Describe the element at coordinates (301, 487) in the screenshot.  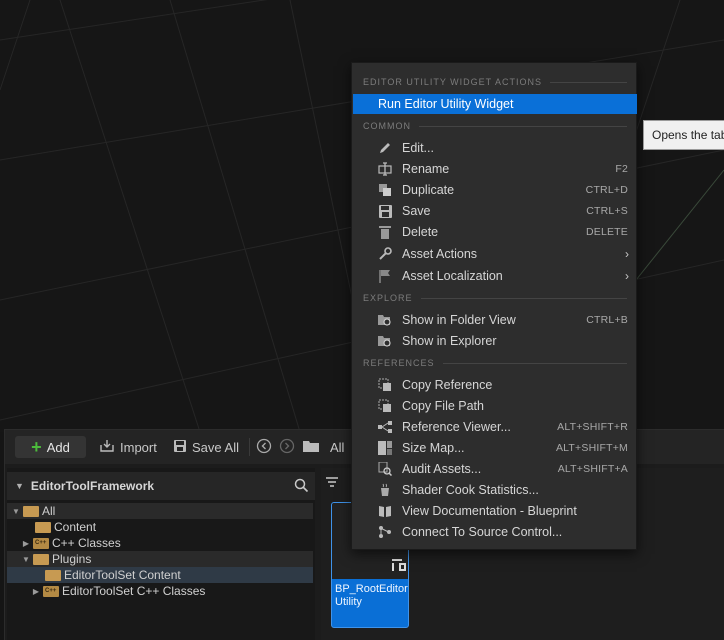
I see `search-icon` at that location.